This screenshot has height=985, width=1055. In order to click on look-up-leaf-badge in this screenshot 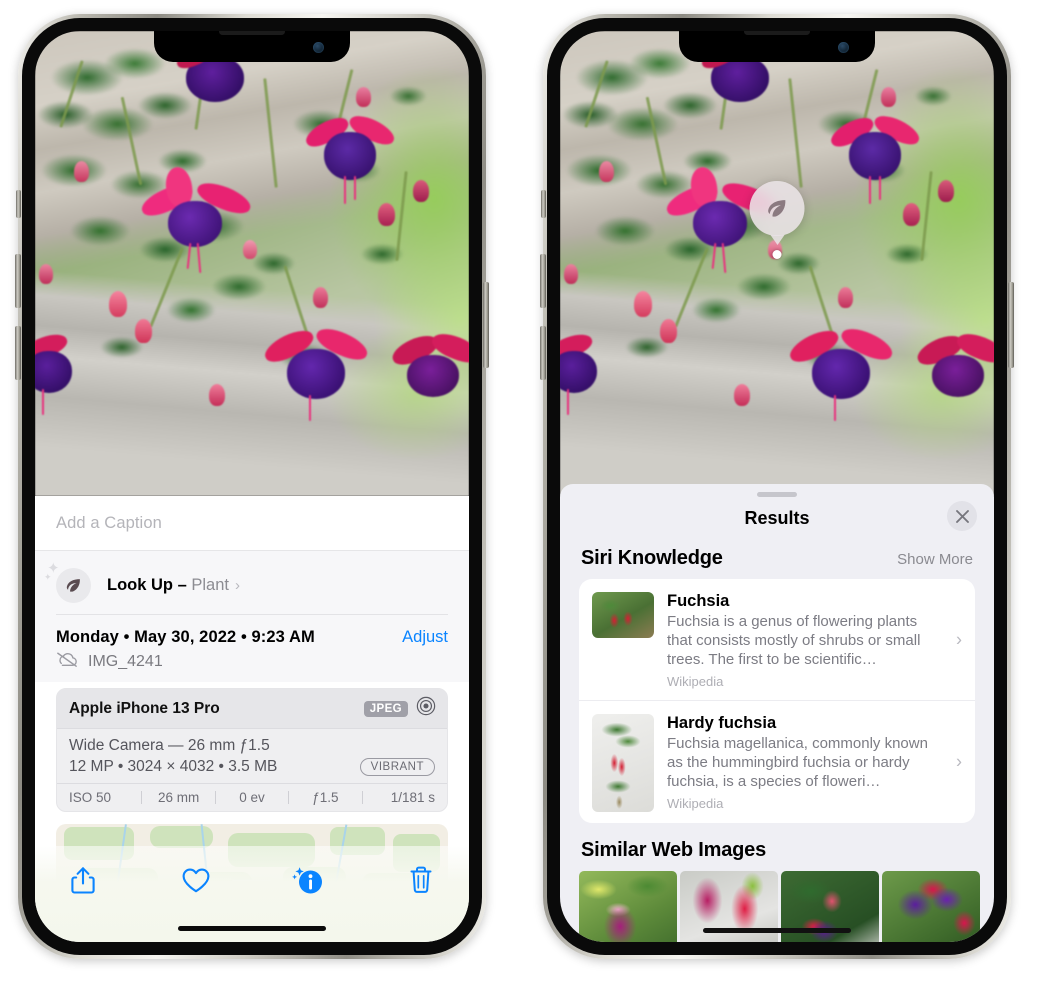, I will do `click(777, 213)`.